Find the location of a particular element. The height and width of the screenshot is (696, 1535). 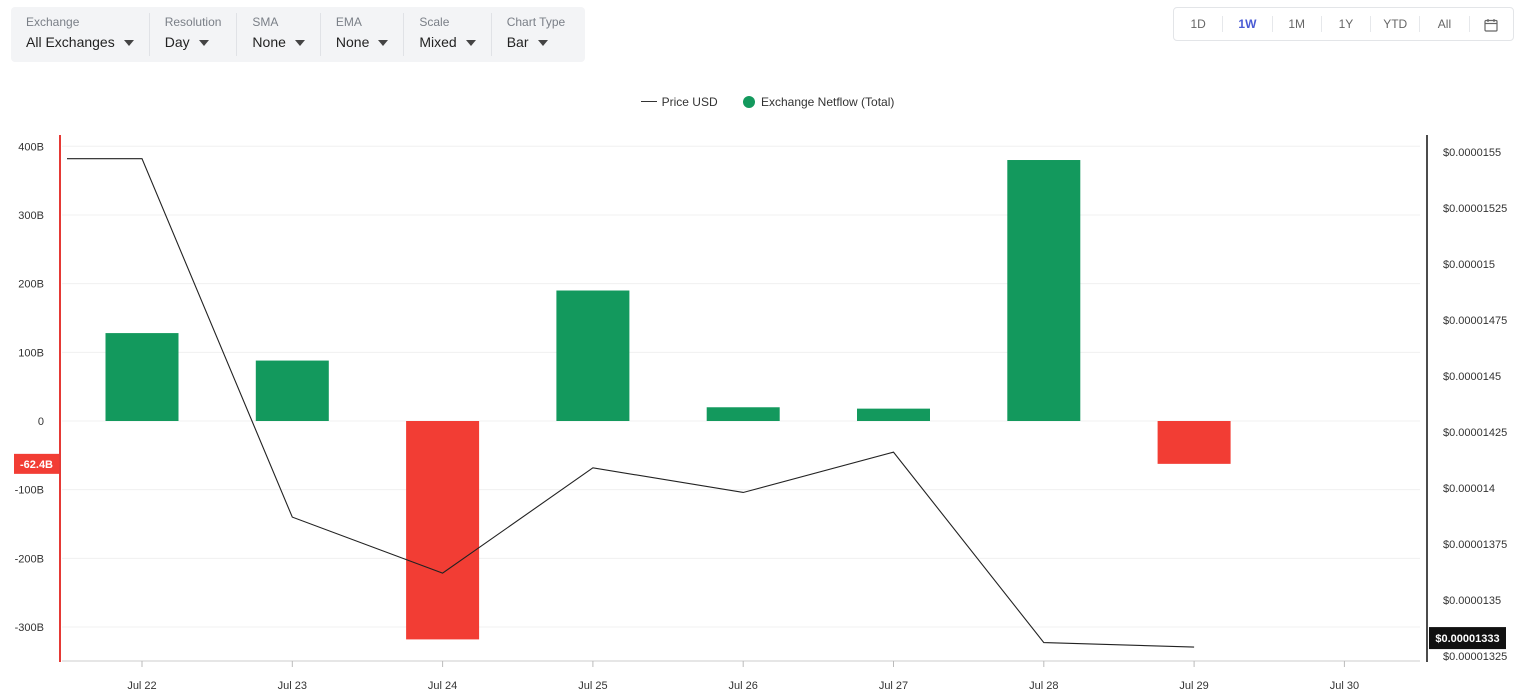

x-tick-label: Jul 29 is located at coordinates (1193, 686).